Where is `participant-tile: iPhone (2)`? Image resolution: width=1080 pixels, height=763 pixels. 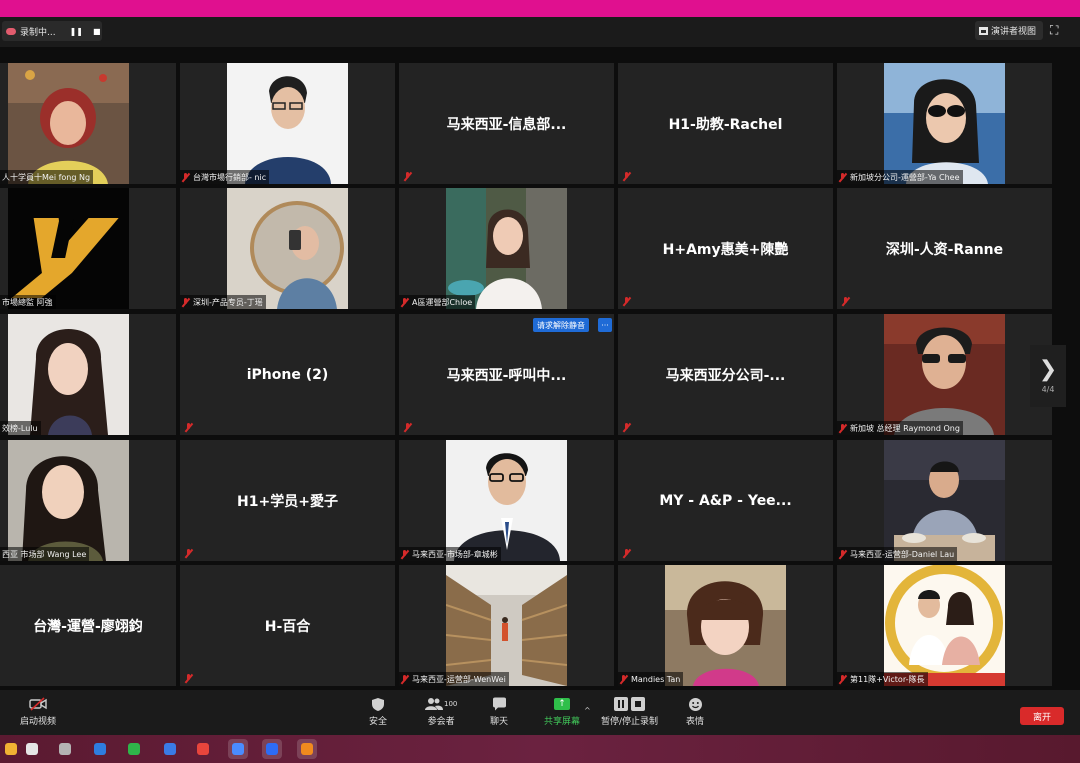 participant-tile: iPhone (2) is located at coordinates (287, 374).